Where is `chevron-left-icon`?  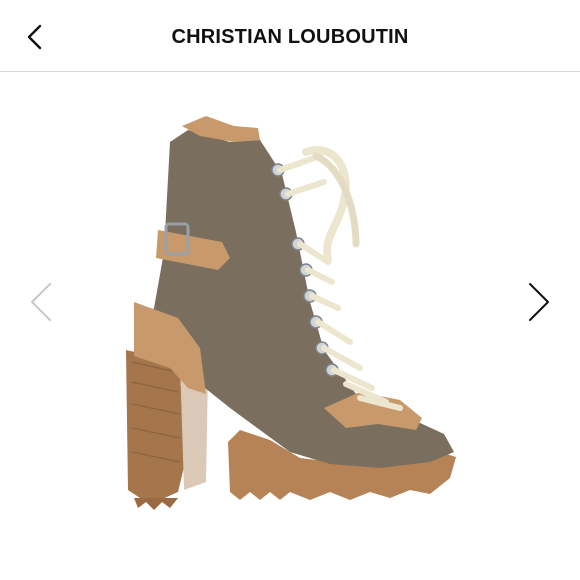
chevron-left-icon is located at coordinates (41, 302).